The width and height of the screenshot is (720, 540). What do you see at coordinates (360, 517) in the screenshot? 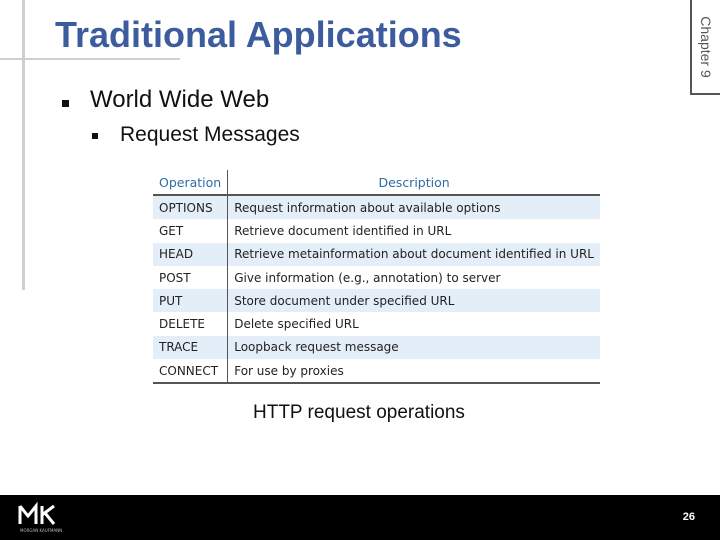
I see `footer-bar: MORGAN KAUFMANN 26` at bounding box center [360, 517].